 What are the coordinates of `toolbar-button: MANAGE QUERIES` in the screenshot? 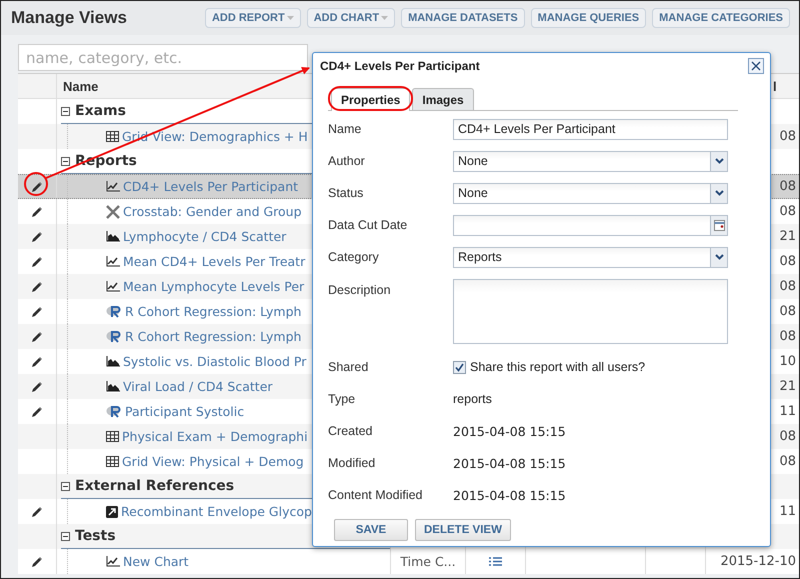 It's located at (588, 18).